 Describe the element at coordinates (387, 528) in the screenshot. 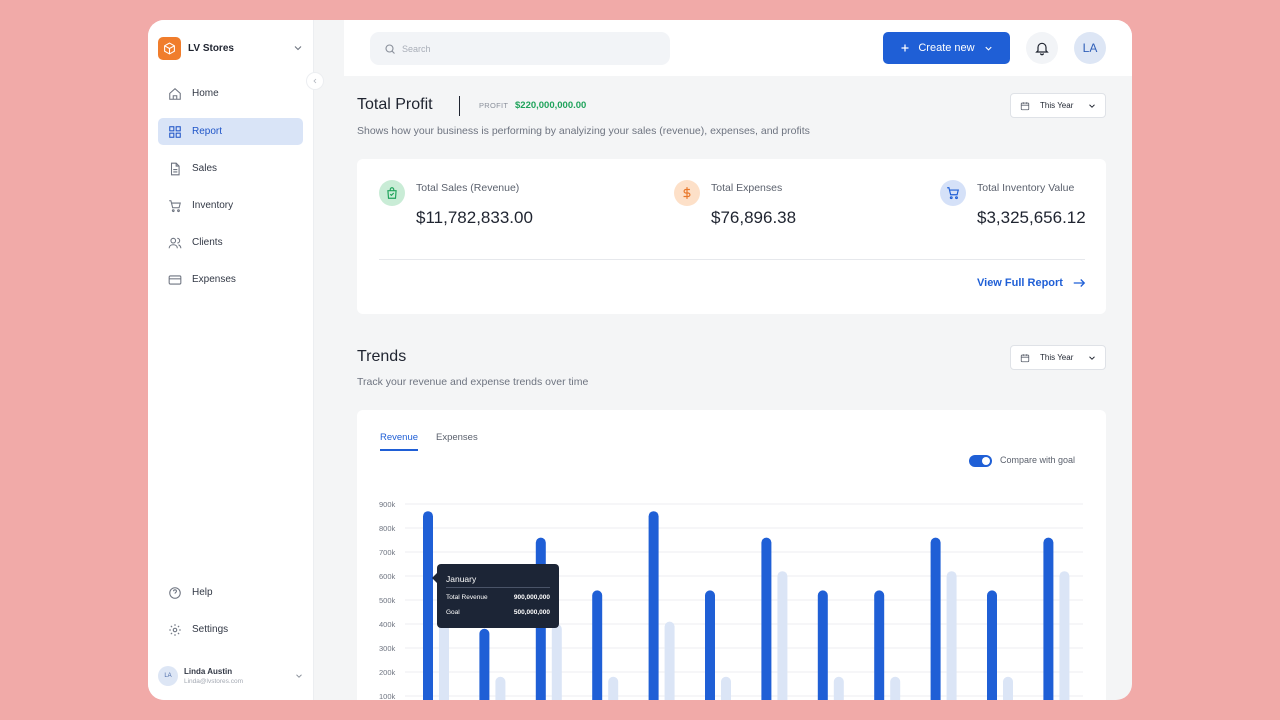

I see `y-tick-label: 800k` at that location.